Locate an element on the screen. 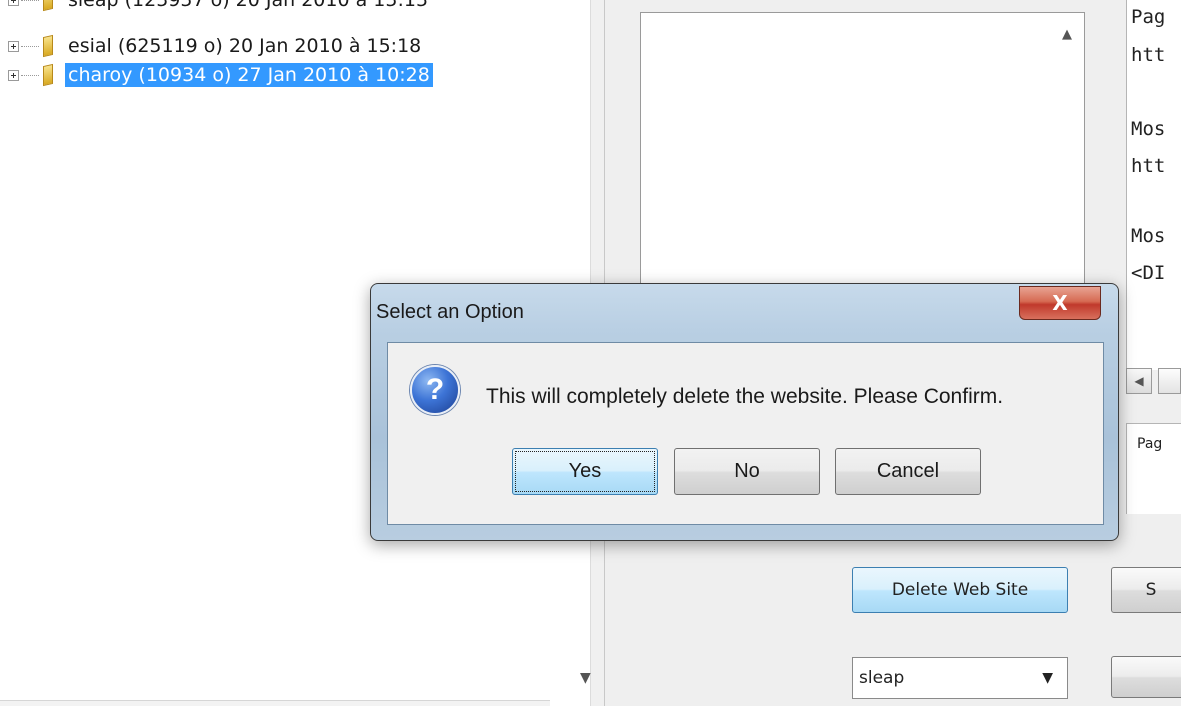 Image resolution: width=1181 pixels, height=706 pixels. question-icon-glyph: ? is located at coordinates (435, 389).